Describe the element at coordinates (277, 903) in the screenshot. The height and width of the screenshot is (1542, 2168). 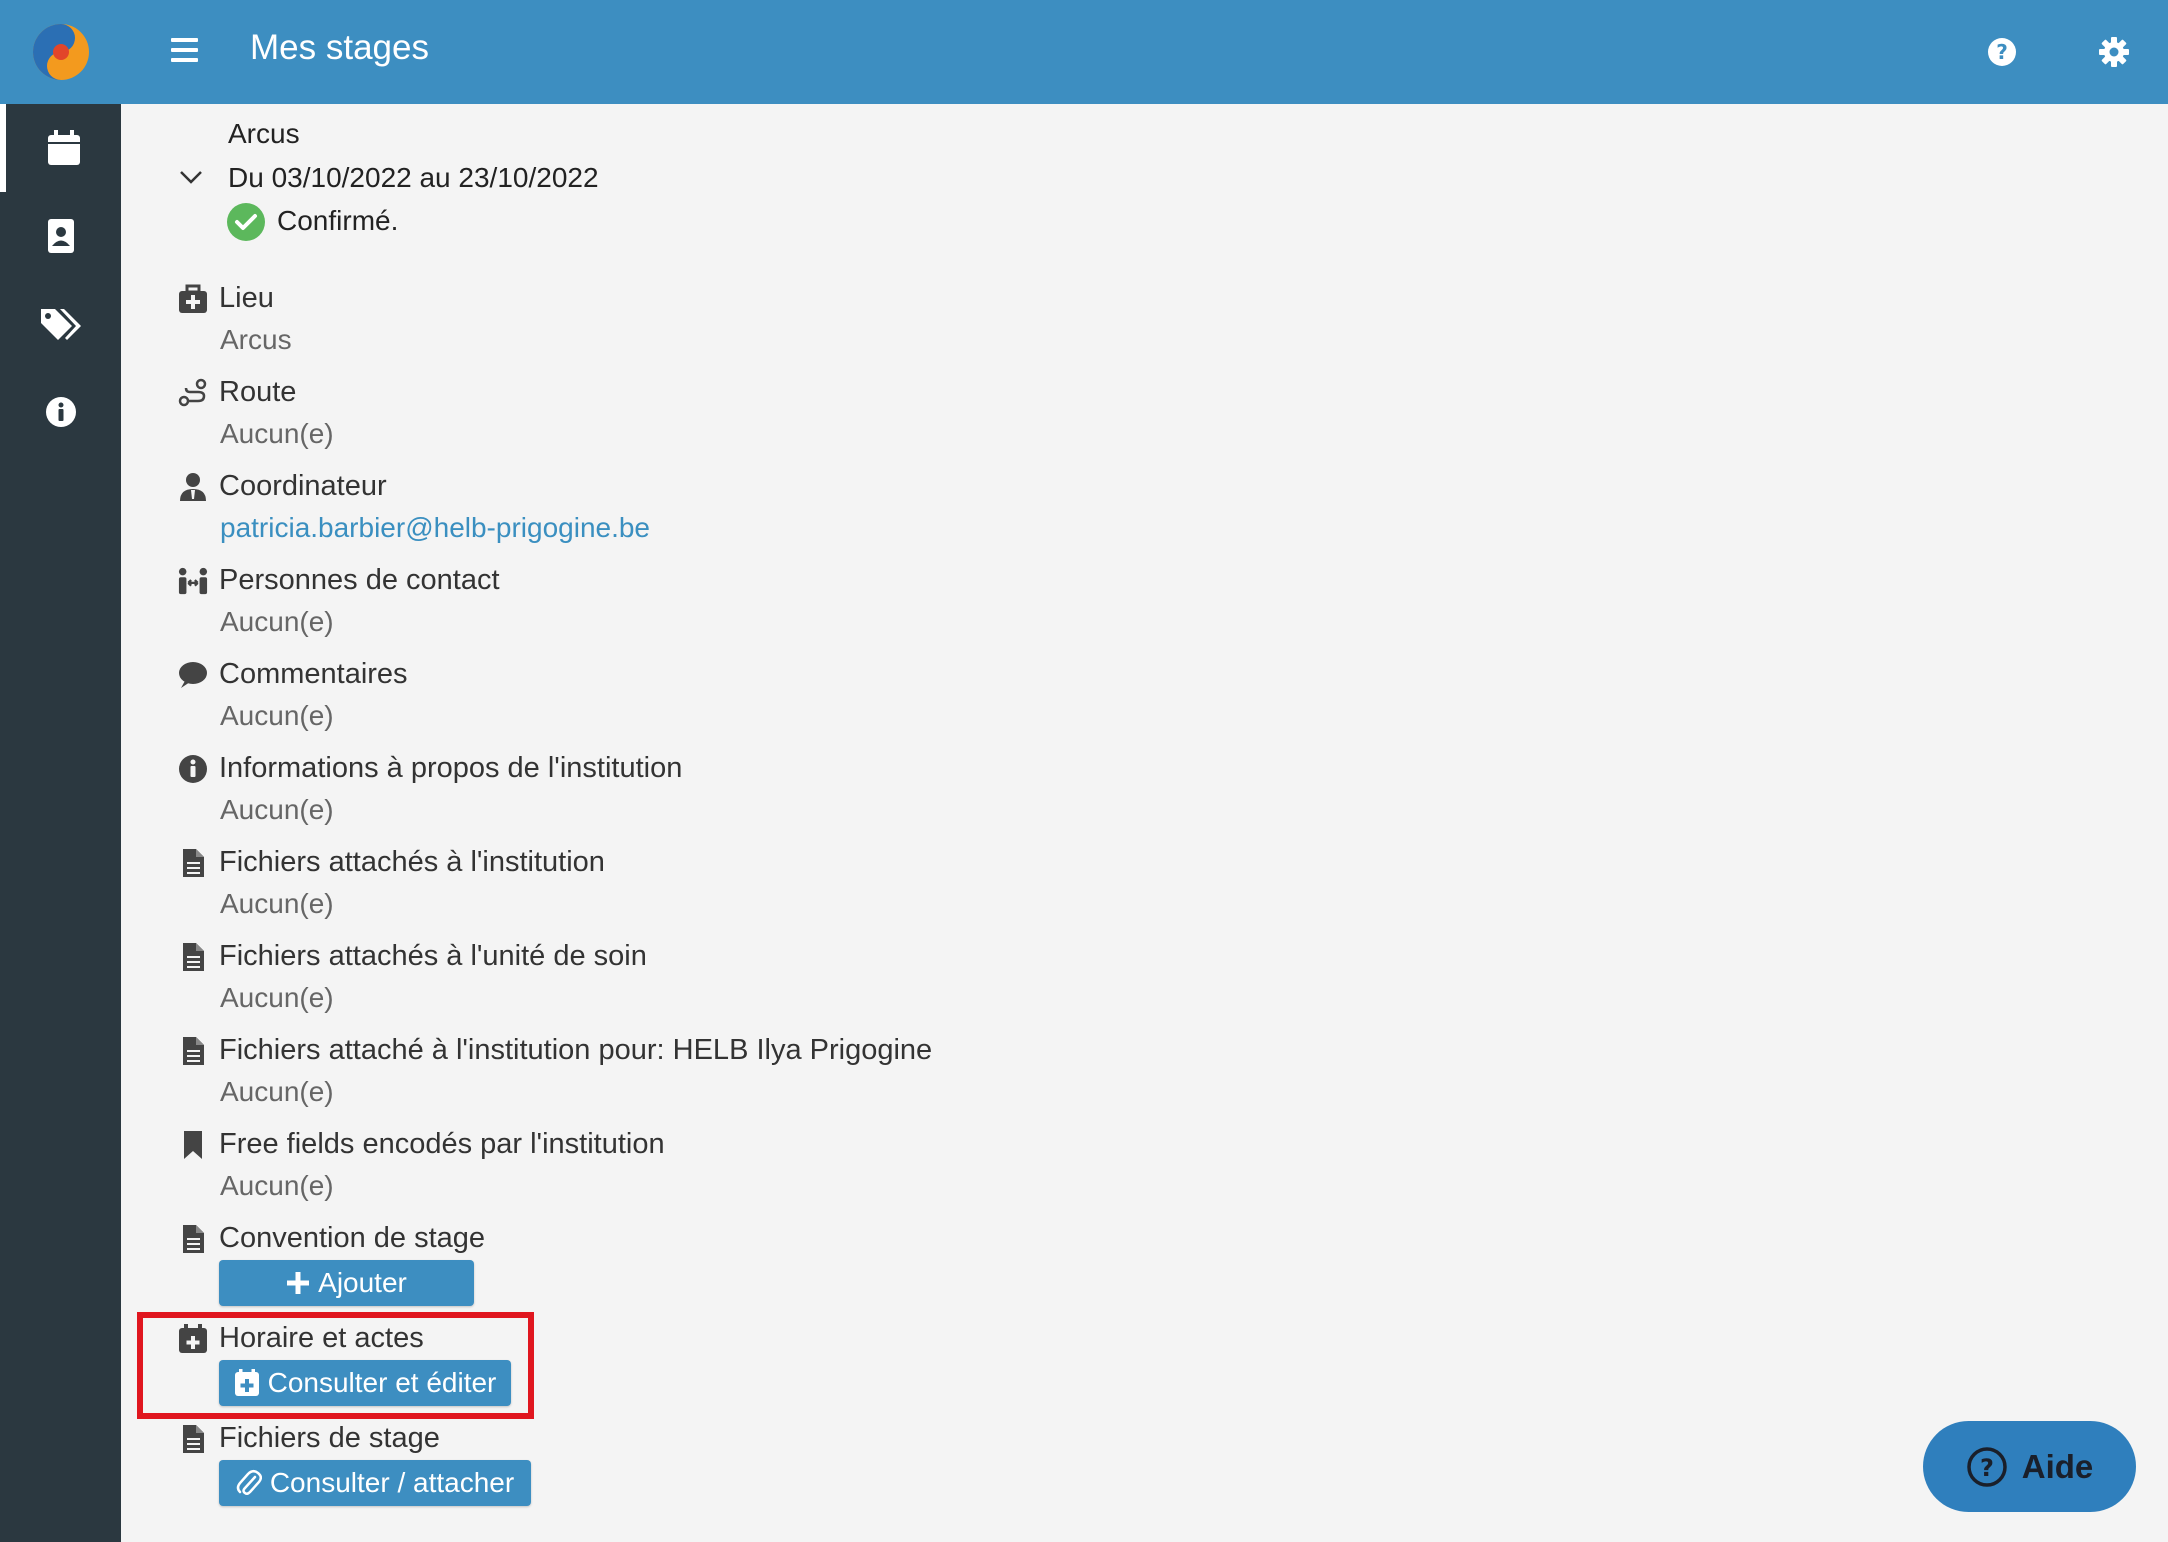
I see `fichiers-institution-value: Aucun(e)` at that location.